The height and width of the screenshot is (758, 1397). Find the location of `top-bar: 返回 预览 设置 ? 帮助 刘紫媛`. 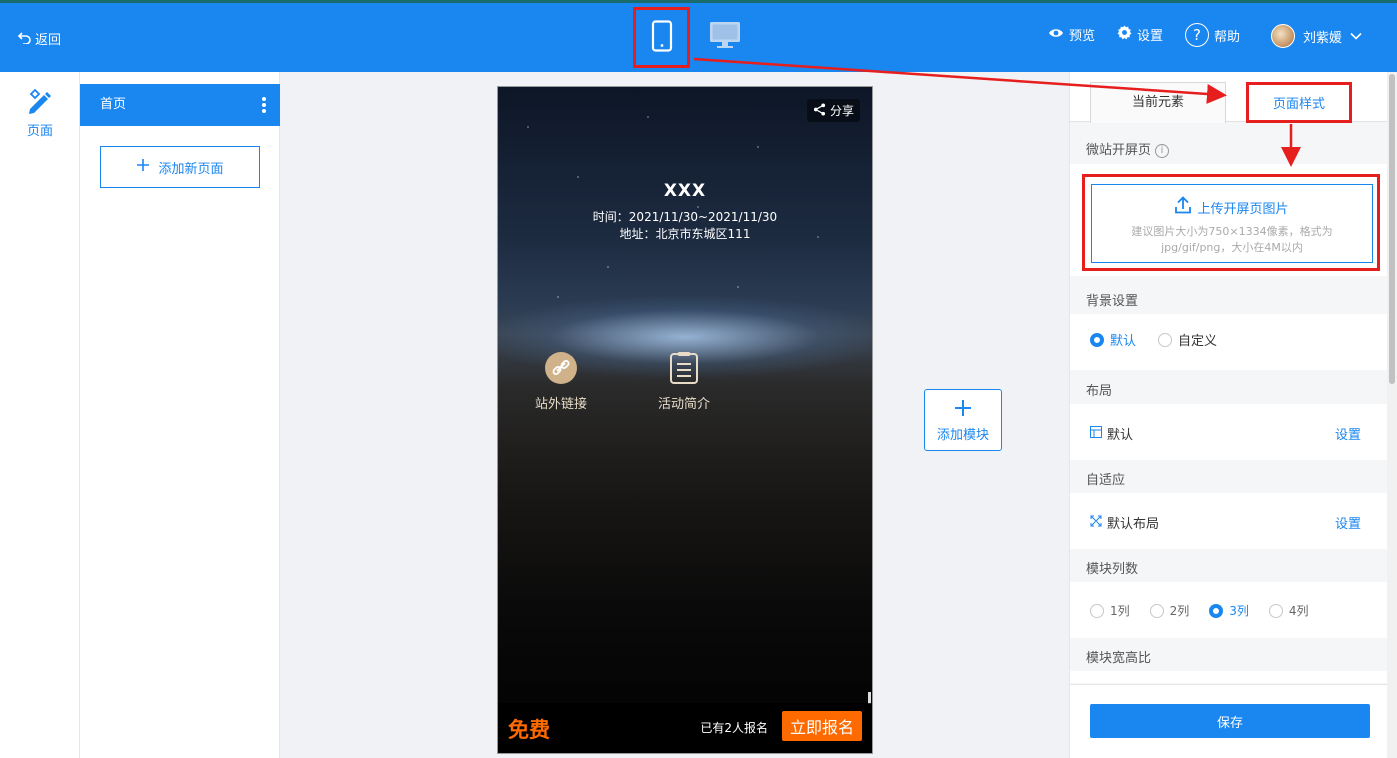

top-bar: 返回 预览 设置 ? 帮助 刘紫媛 is located at coordinates (698, 37).